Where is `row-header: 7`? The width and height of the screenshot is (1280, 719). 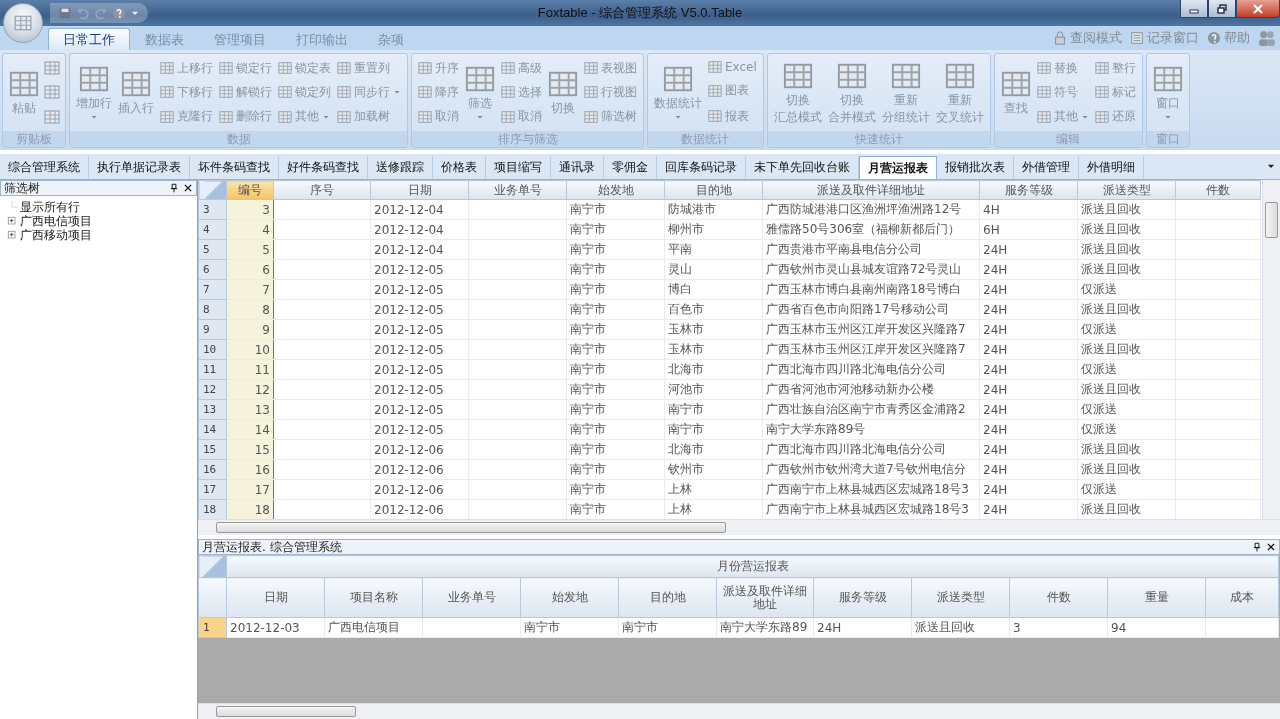
row-header: 7 is located at coordinates (212, 289).